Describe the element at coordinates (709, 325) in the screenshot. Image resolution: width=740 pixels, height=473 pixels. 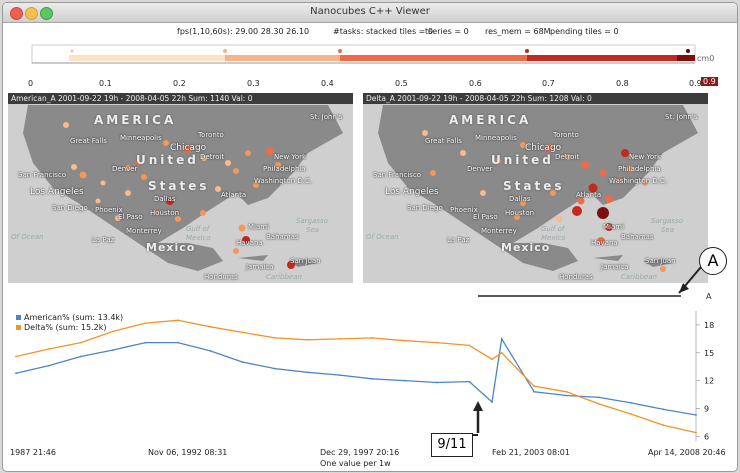
I see `y-tick-label-0: 18` at that location.